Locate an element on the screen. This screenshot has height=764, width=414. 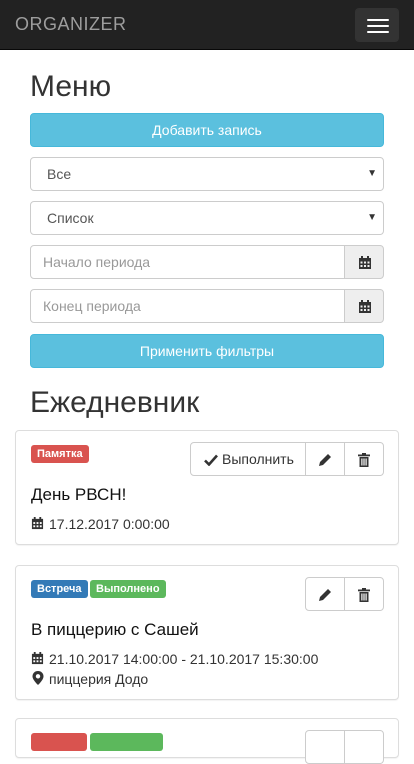
entry-location-text: пиццерия Додо is located at coordinates (99, 679).